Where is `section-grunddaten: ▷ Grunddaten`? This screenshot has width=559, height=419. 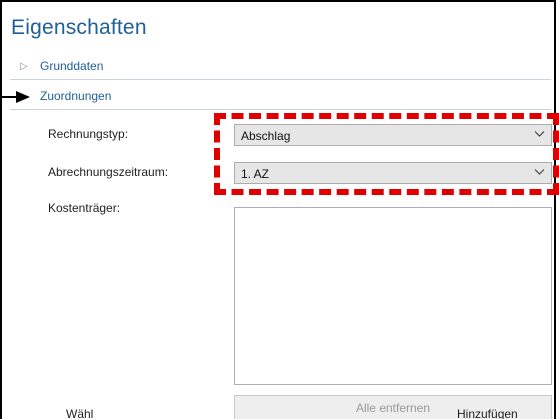 section-grunddaten: ▷ Grunddaten is located at coordinates (280, 68).